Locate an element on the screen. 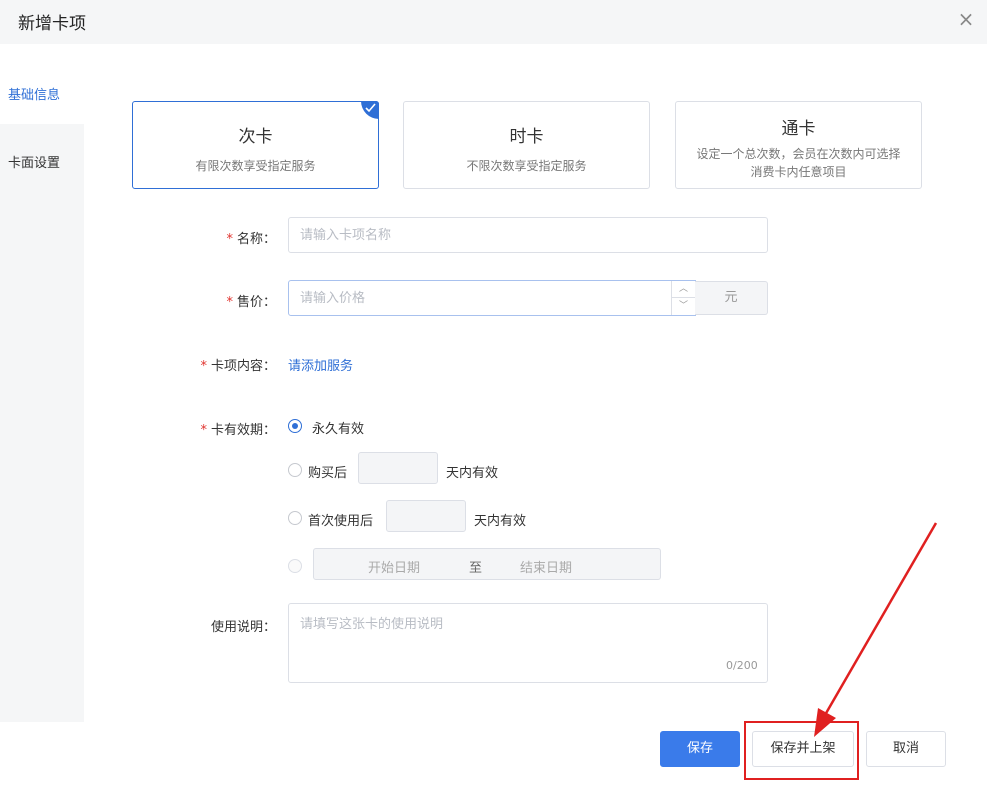  first-use-days-suffix: 天内有效 is located at coordinates (500, 521).